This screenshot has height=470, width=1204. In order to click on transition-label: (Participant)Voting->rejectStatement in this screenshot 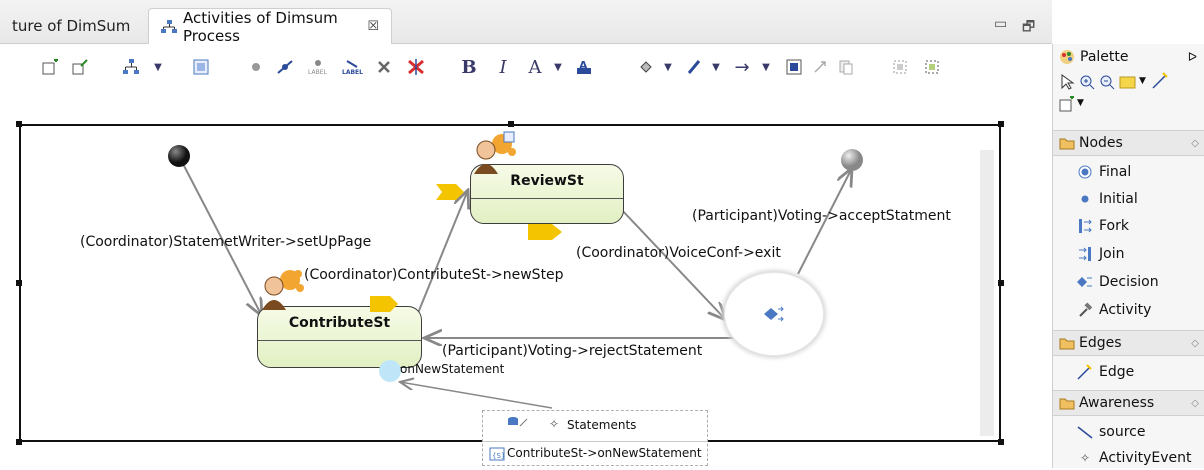, I will do `click(572, 351)`.